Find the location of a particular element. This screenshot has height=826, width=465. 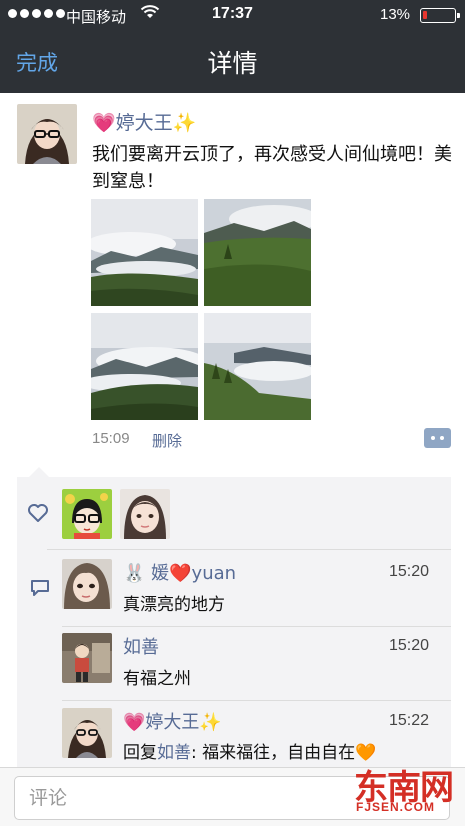

comment-timestamp: 15:22 is located at coordinates (409, 720).